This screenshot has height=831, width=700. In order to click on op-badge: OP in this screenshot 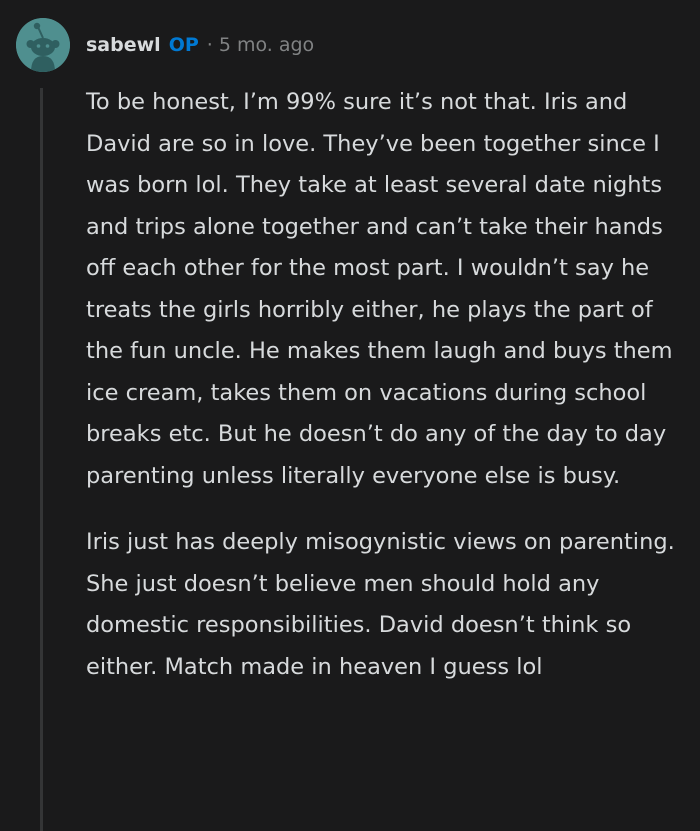, I will do `click(183, 45)`.